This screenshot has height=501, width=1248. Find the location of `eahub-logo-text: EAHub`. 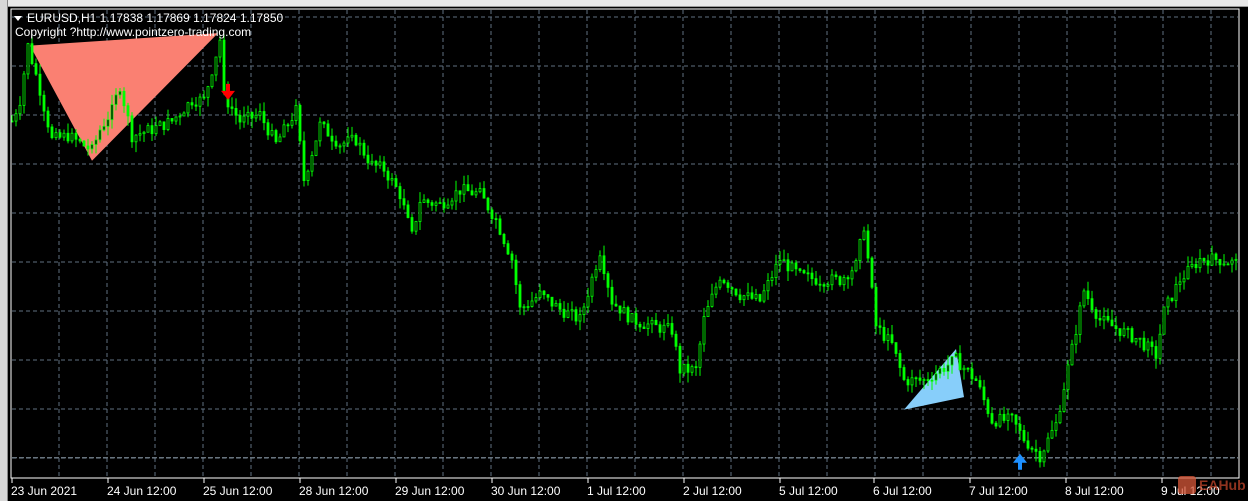

eahub-logo-text: EAHub is located at coordinates (1222, 485).